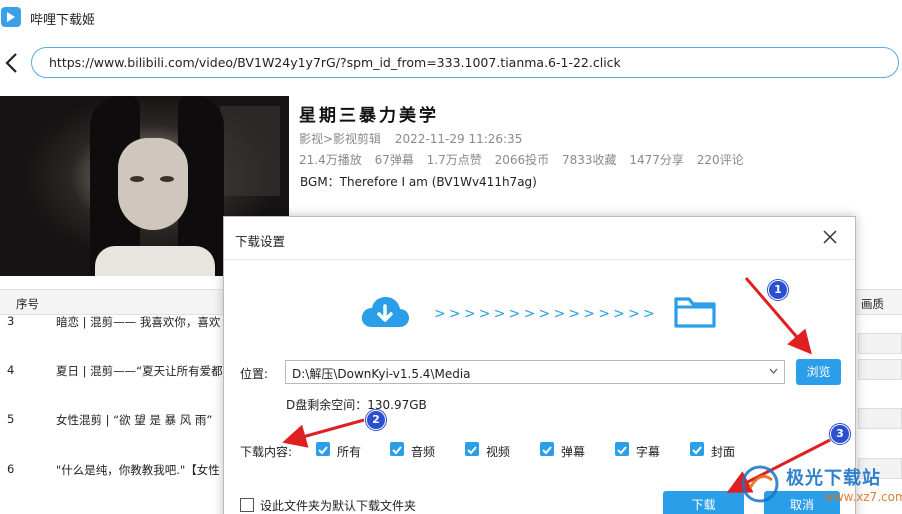 The image size is (902, 514). What do you see at coordinates (539, 259) in the screenshot?
I see `dialog-divider` at bounding box center [539, 259].